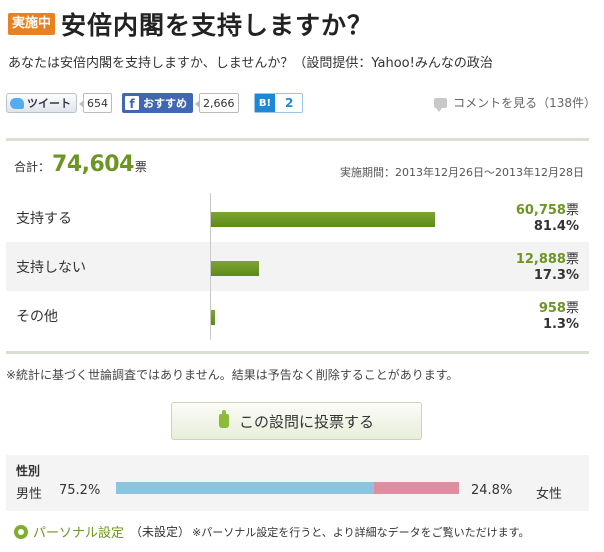 This screenshot has width=604, height=552. Describe the element at coordinates (540, 210) in the screenshot. I see `result-votes-number: 60,758` at that location.